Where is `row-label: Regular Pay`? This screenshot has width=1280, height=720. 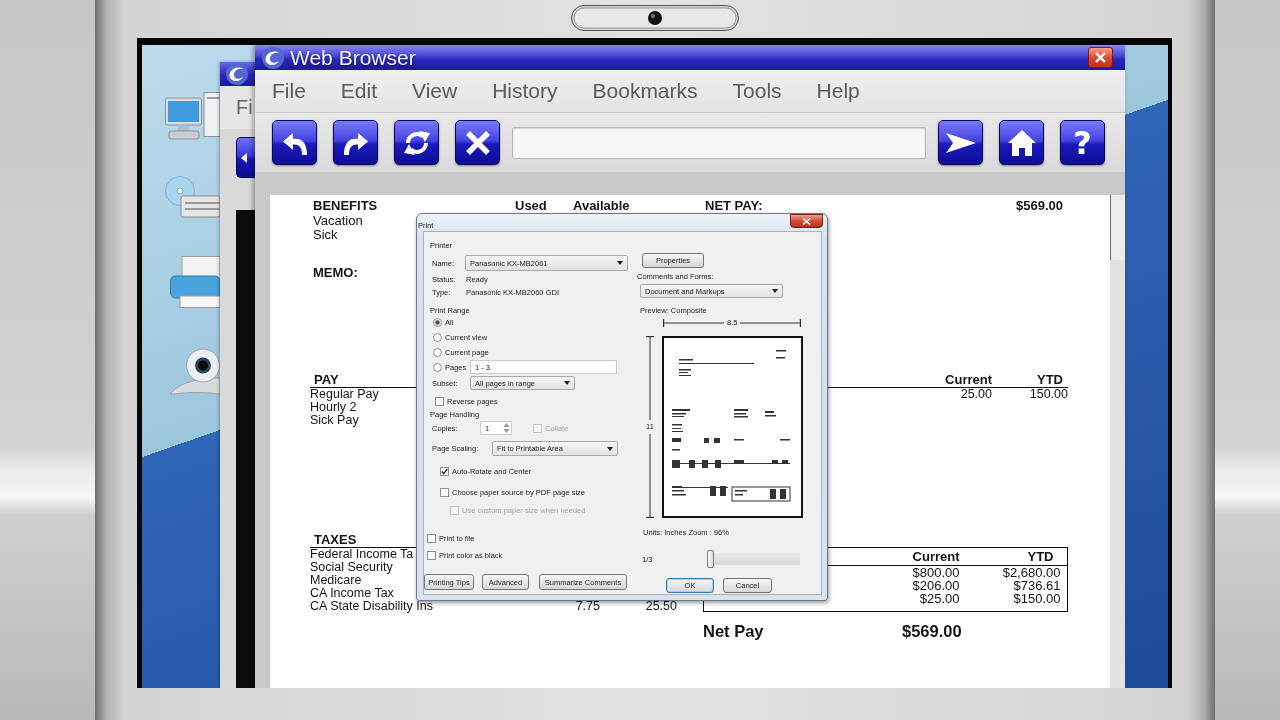
row-label: Regular Pay is located at coordinates (344, 394).